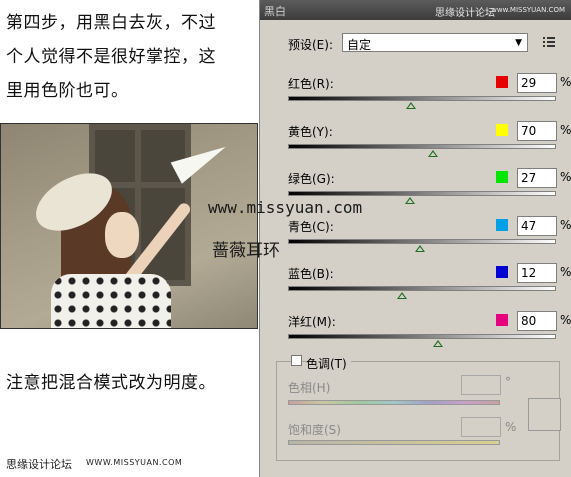  What do you see at coordinates (310, 132) in the screenshot?
I see `slider-label: 黄色(Y):` at bounding box center [310, 132].